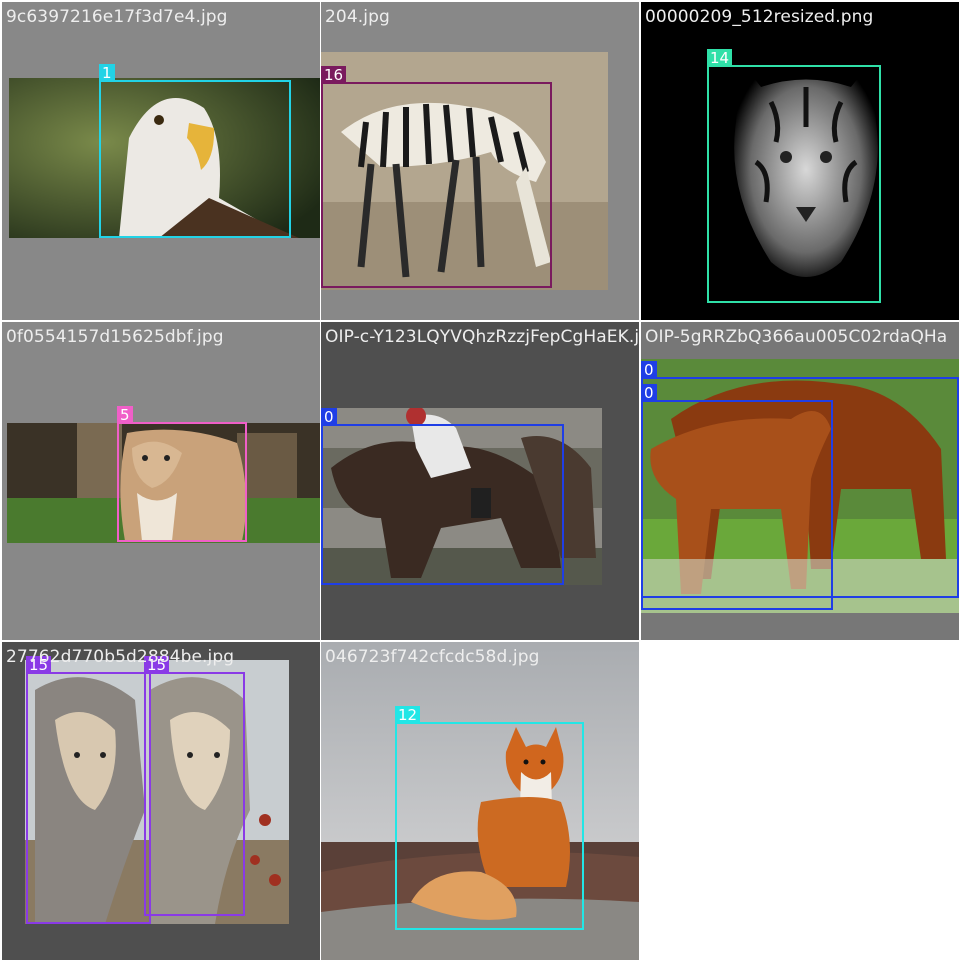 This screenshot has height=960, width=960. I want to click on class-label: 14, so click(720, 58).